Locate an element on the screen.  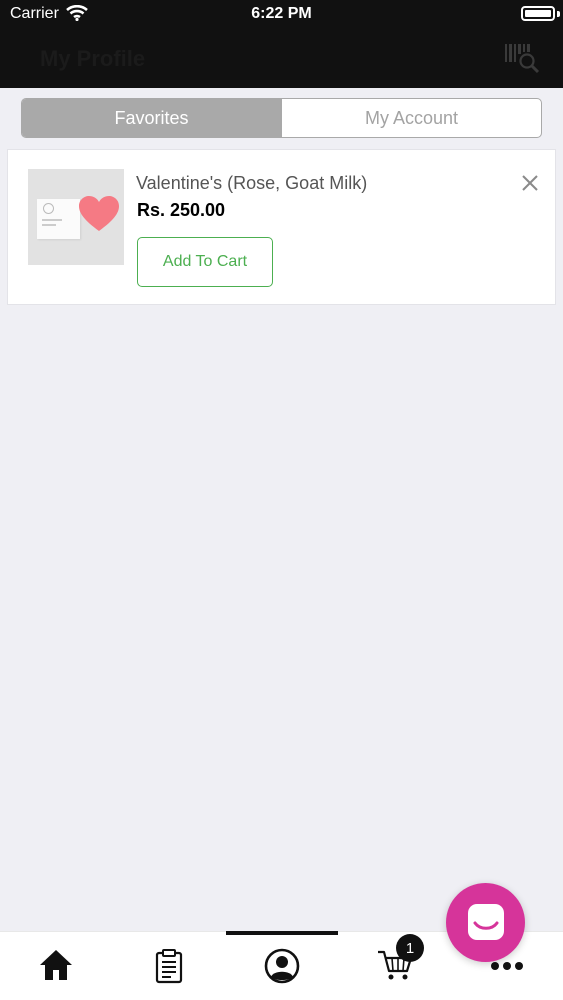
home-icon is located at coordinates (56, 965).